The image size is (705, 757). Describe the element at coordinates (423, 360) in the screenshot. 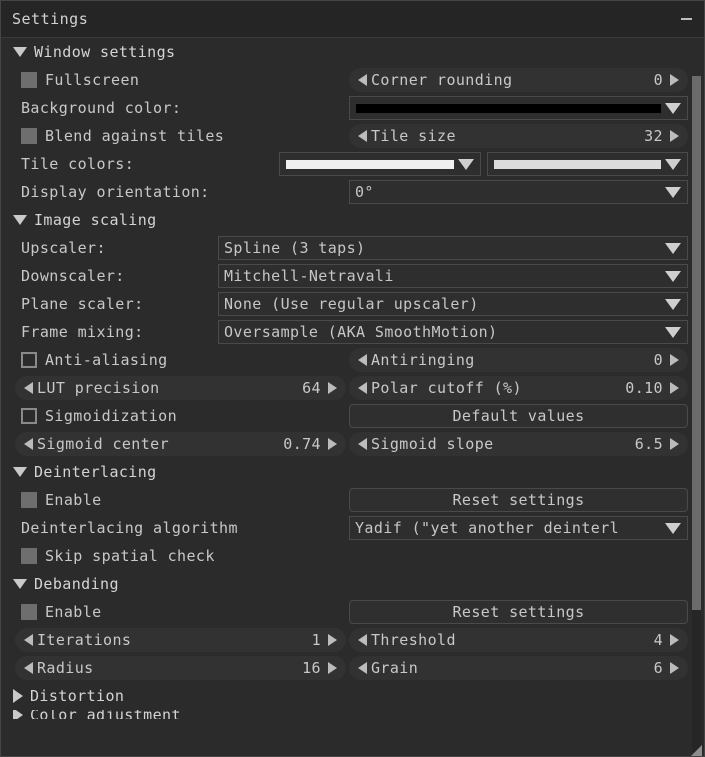

I see `spinner-label-antiringing: Antiringing` at that location.